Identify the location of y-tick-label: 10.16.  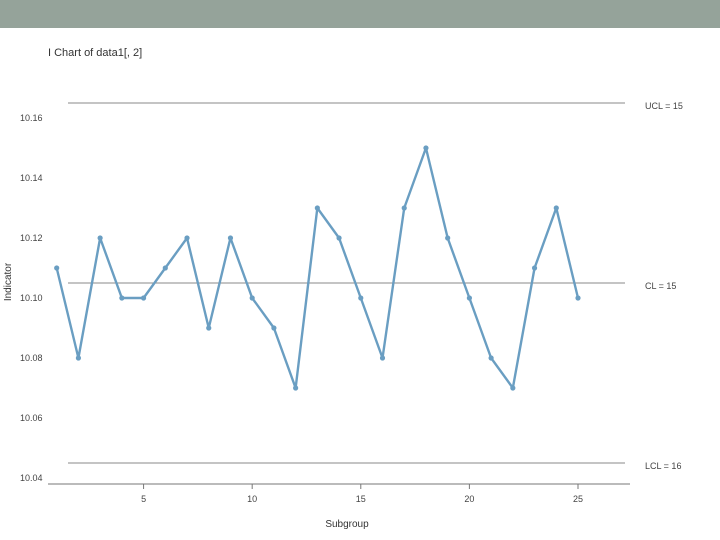
(31, 118).